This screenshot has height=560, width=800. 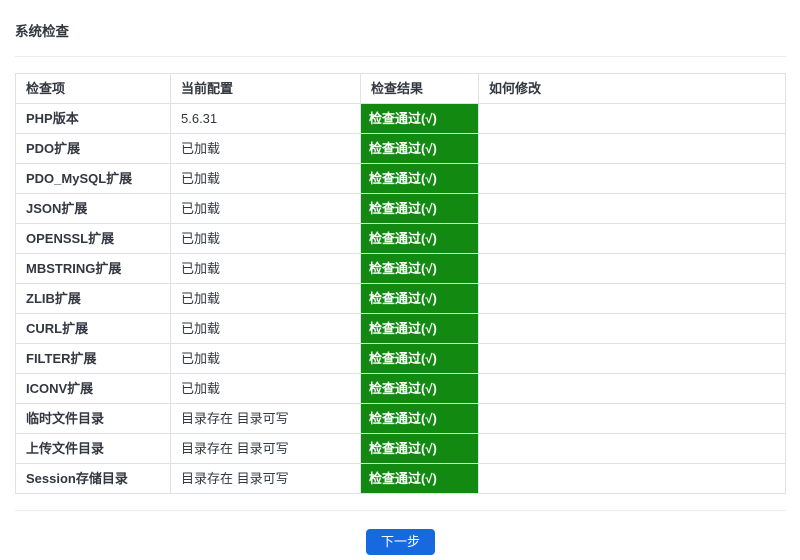 I want to click on title-divider, so click(x=400, y=56).